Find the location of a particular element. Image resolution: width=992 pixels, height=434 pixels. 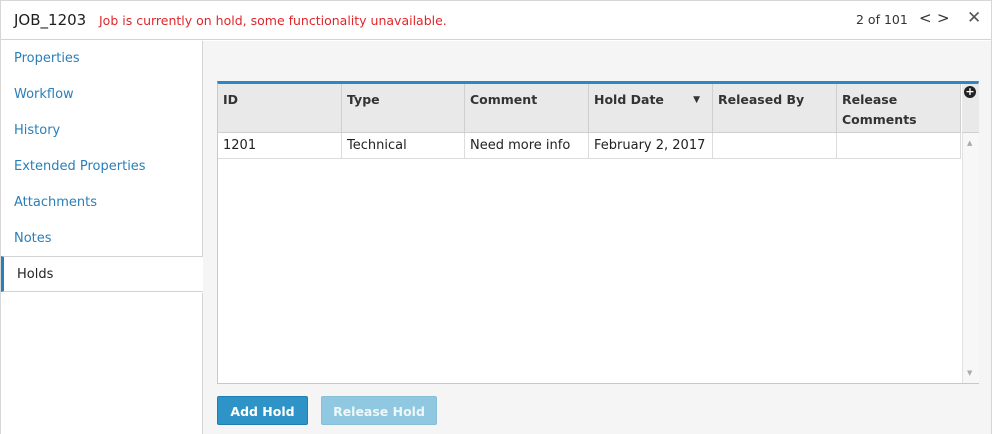

column-header-hold-date: Hold Date ▼ is located at coordinates (651, 108).